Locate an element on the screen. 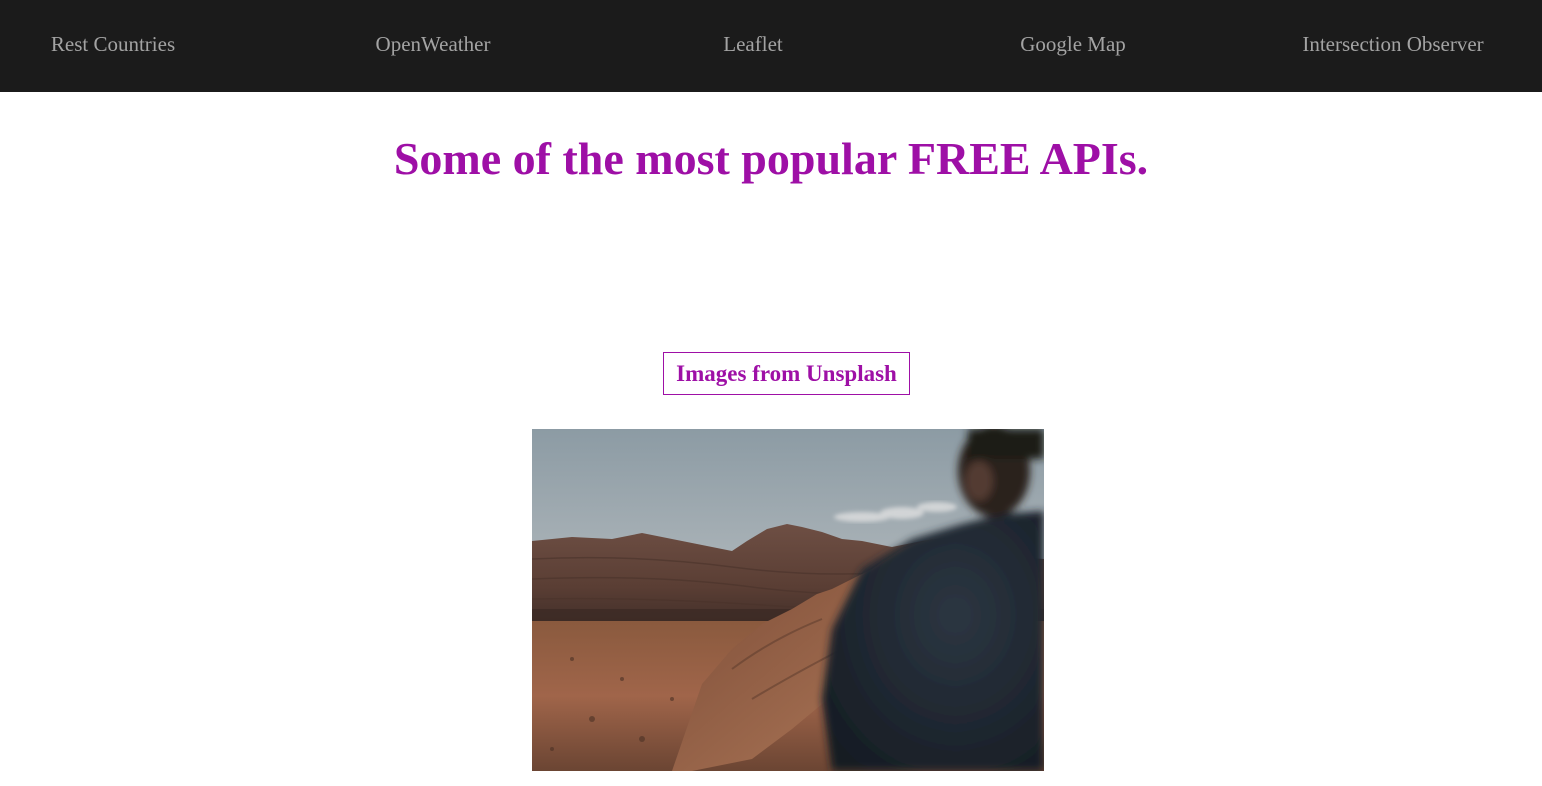 Image resolution: width=1542 pixels, height=786 pixels. nav-link-intersection-observer: Intersection Observer is located at coordinates (1392, 44).